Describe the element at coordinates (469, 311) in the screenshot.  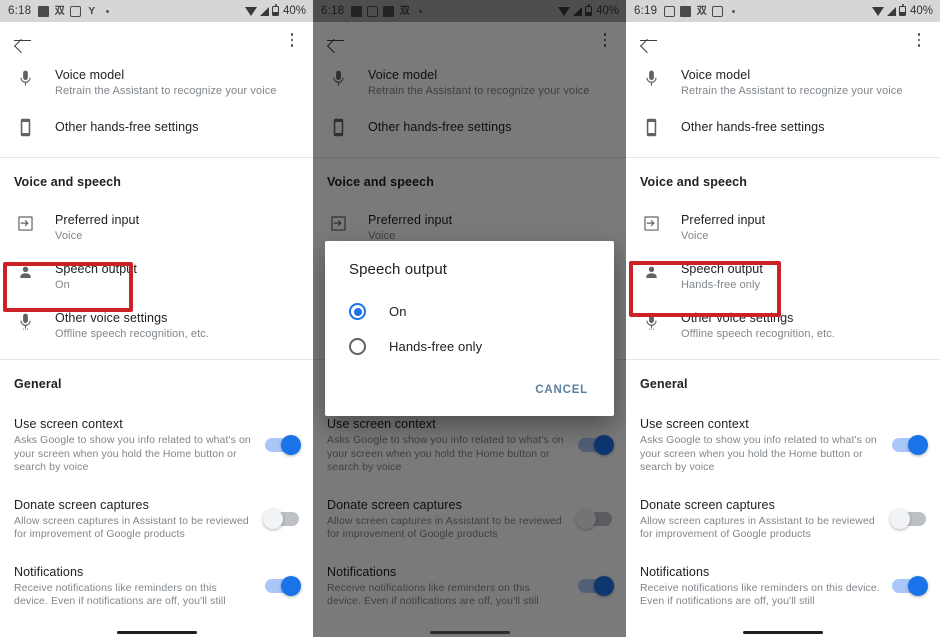
I see `radio-option-on: On` at that location.